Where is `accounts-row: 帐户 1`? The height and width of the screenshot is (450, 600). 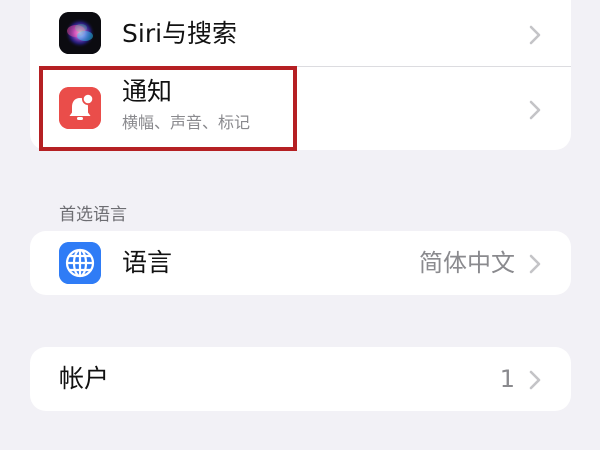
accounts-row: 帐户 1 is located at coordinates (300, 379).